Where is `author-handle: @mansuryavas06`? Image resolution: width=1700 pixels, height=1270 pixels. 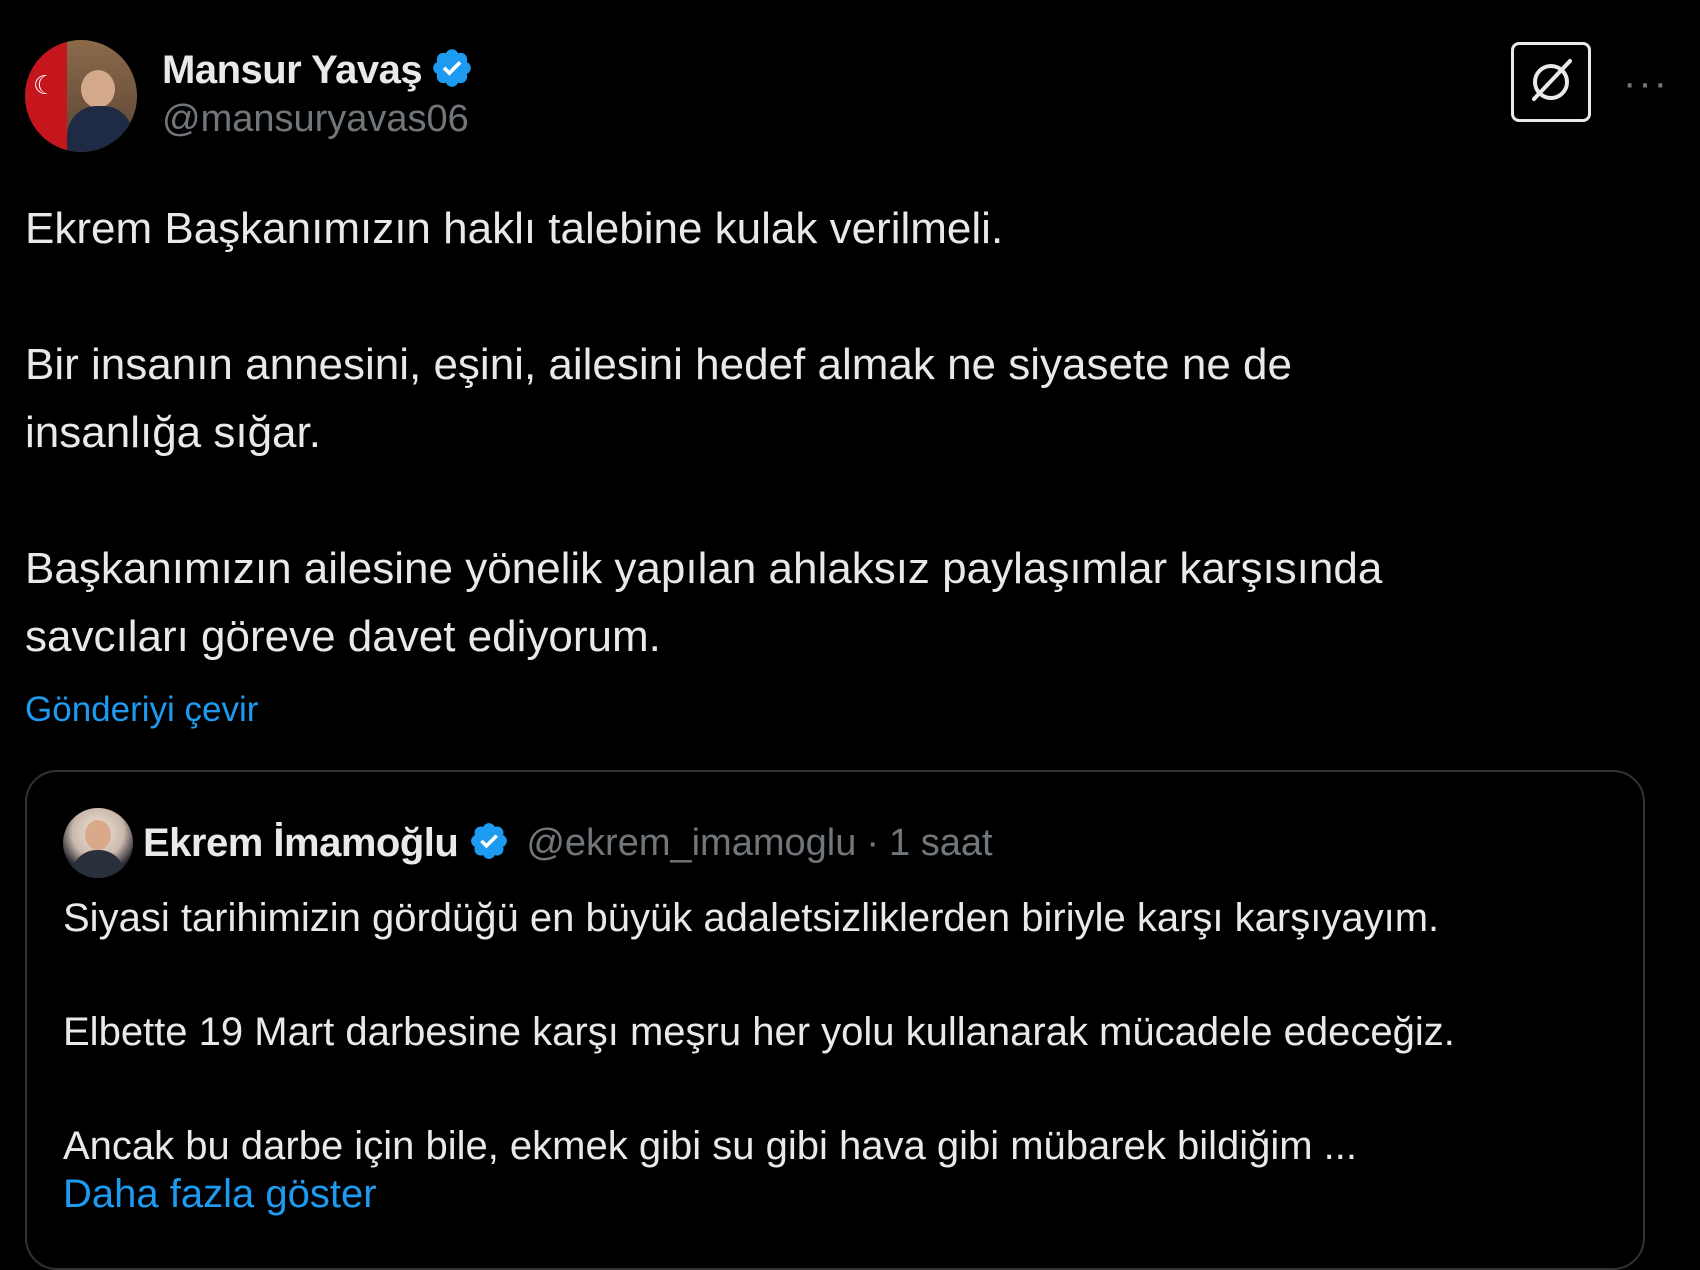 author-handle: @mansuryavas06 is located at coordinates (315, 119).